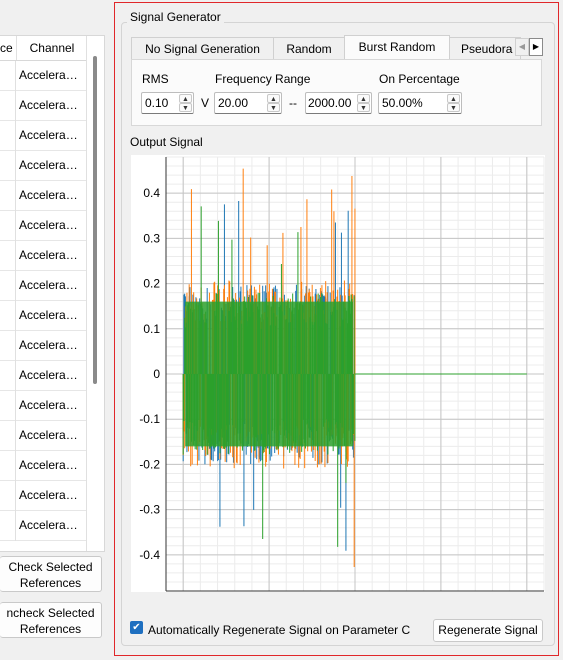  Describe the element at coordinates (156, 374) in the screenshot. I see `y-tick-label: 0` at that location.